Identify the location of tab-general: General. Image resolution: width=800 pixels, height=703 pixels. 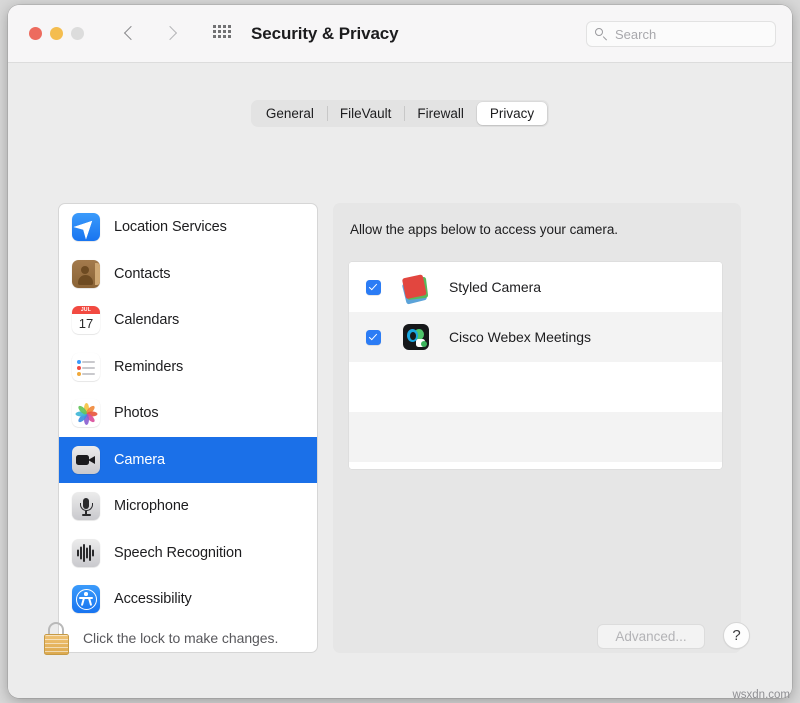
(290, 113).